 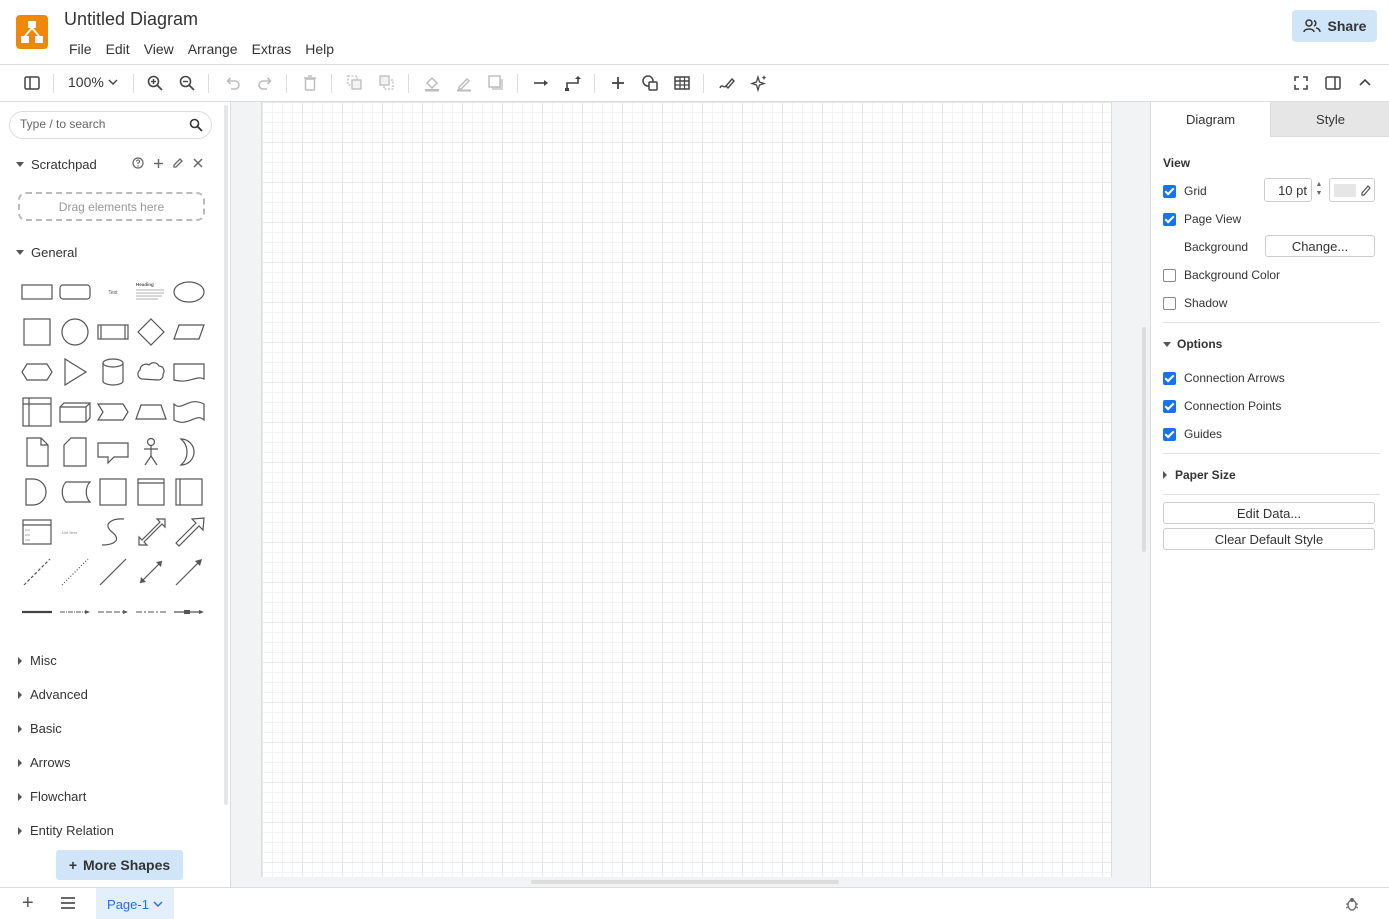 I want to click on to-front-icon, so click(x=355, y=83).